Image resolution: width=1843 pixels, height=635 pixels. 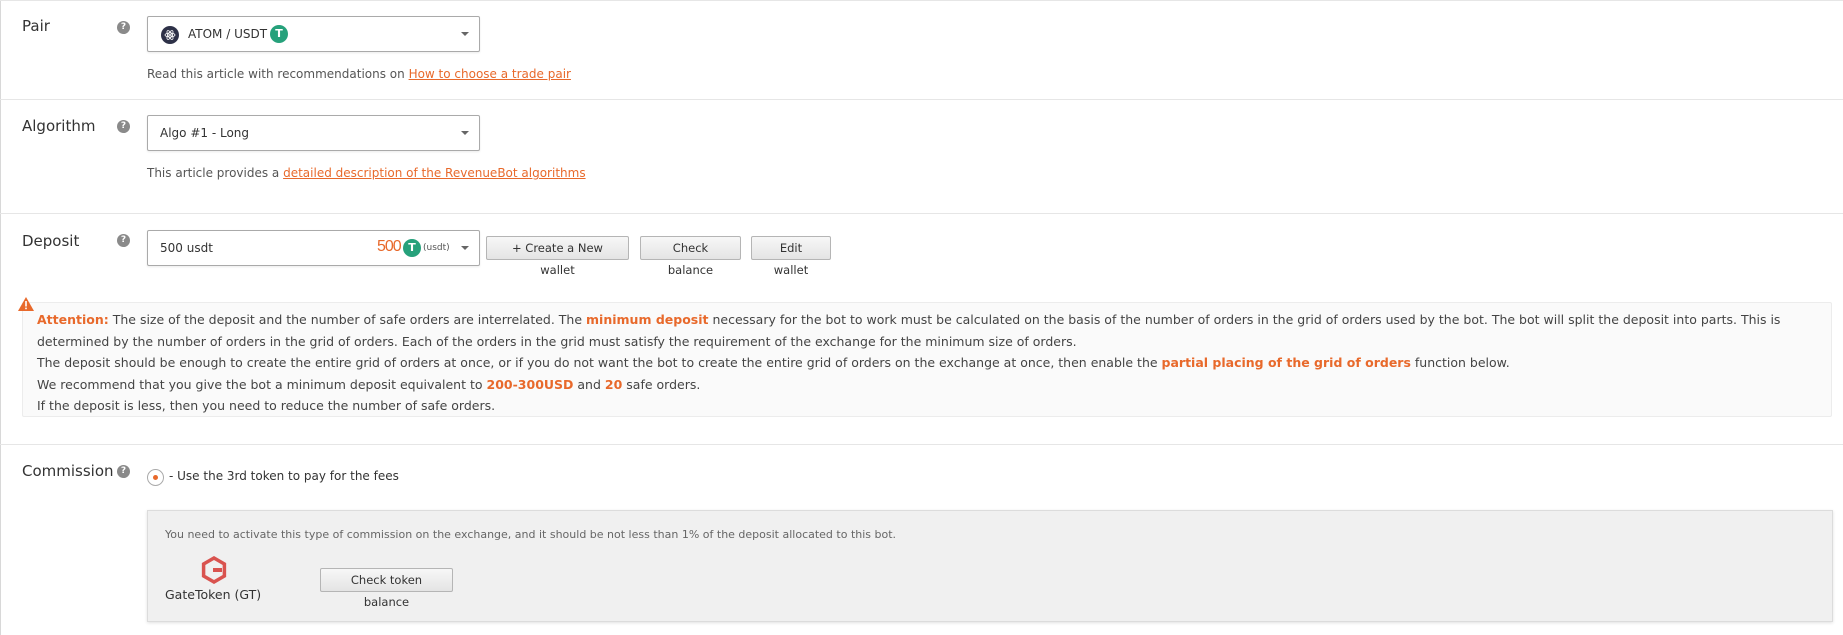 I want to click on algorithm-label: Algorithm, so click(x=59, y=126).